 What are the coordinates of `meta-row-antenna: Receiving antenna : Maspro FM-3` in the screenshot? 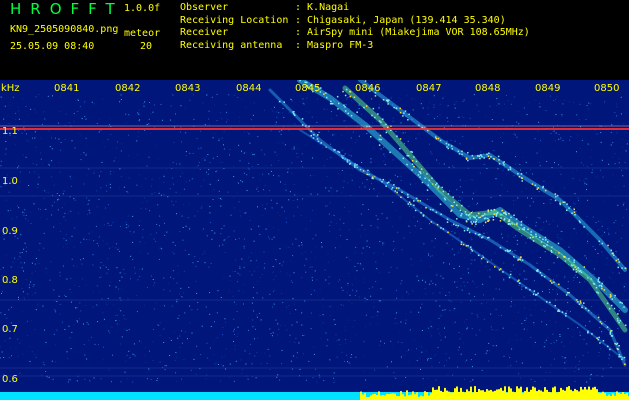 It's located at (355, 46).